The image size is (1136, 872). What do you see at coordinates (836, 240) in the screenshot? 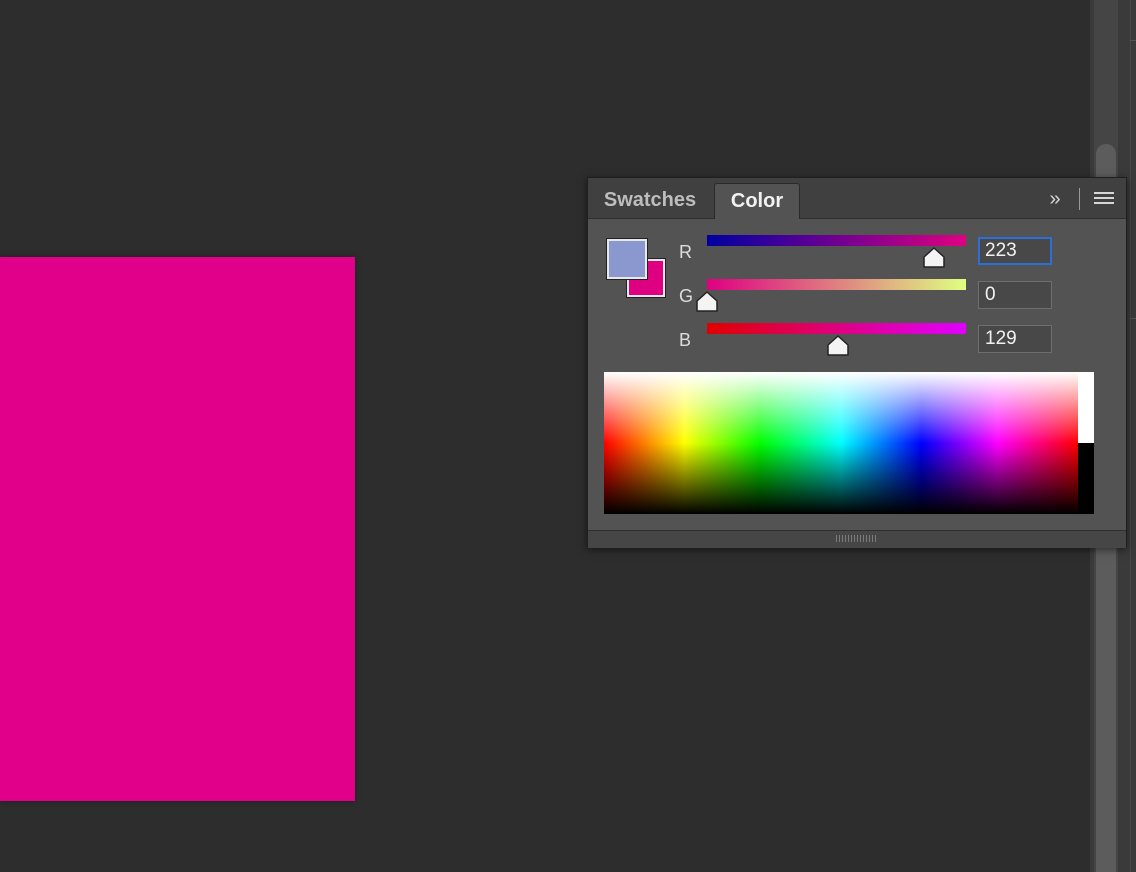
I see `red-slider-track` at bounding box center [836, 240].